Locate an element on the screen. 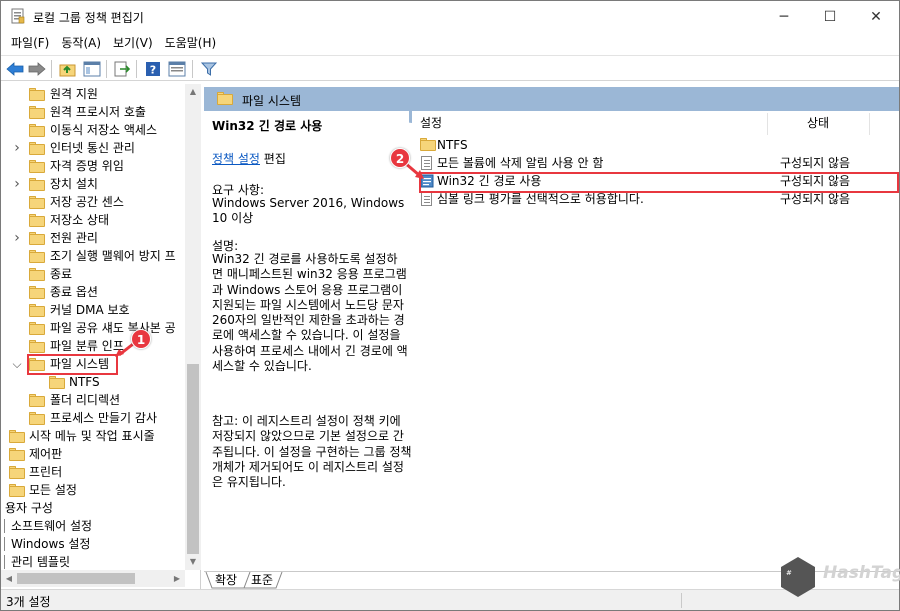 The height and width of the screenshot is (611, 900). export-list-icon is located at coordinates (122, 69).